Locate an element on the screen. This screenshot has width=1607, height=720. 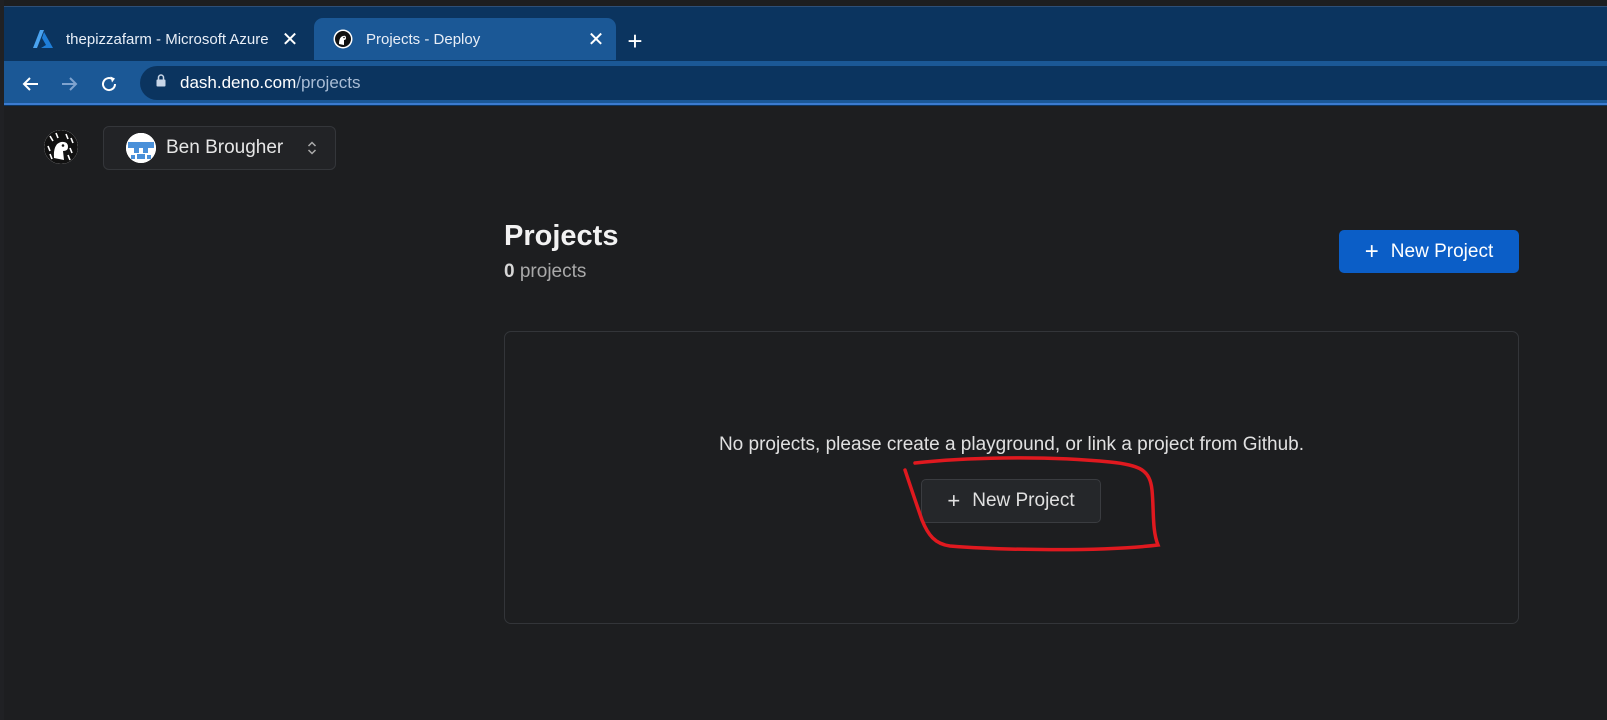
url-host: dash.deno.com is located at coordinates (238, 82).